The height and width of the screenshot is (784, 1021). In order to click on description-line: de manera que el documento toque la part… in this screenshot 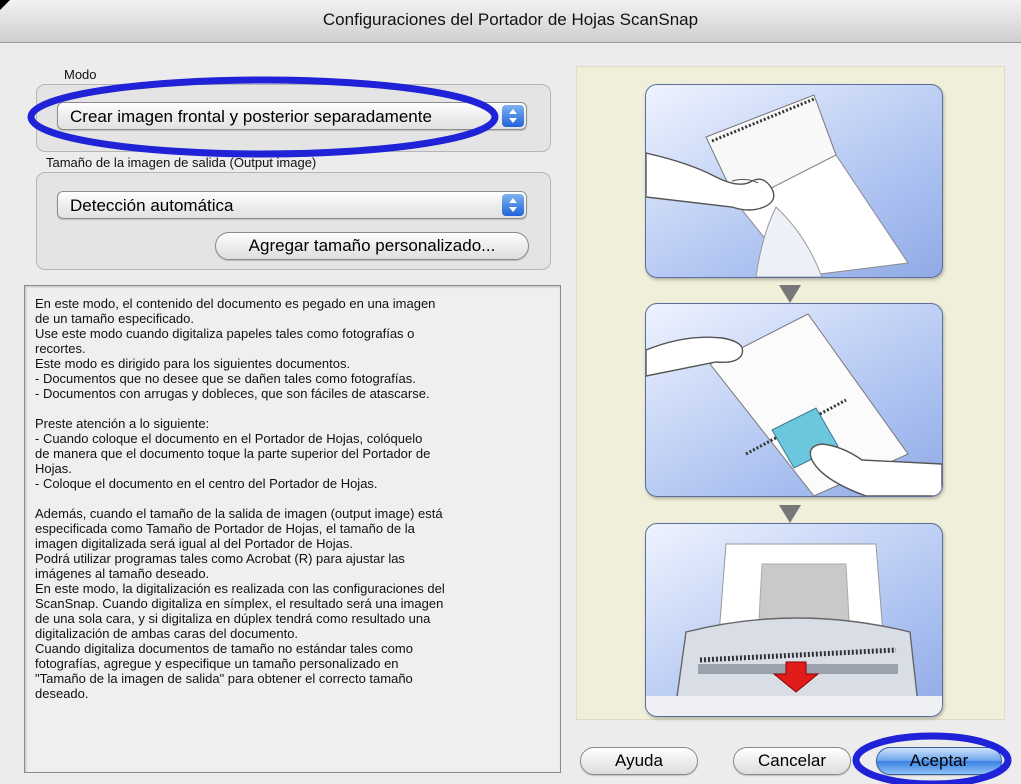, I will do `click(233, 453)`.